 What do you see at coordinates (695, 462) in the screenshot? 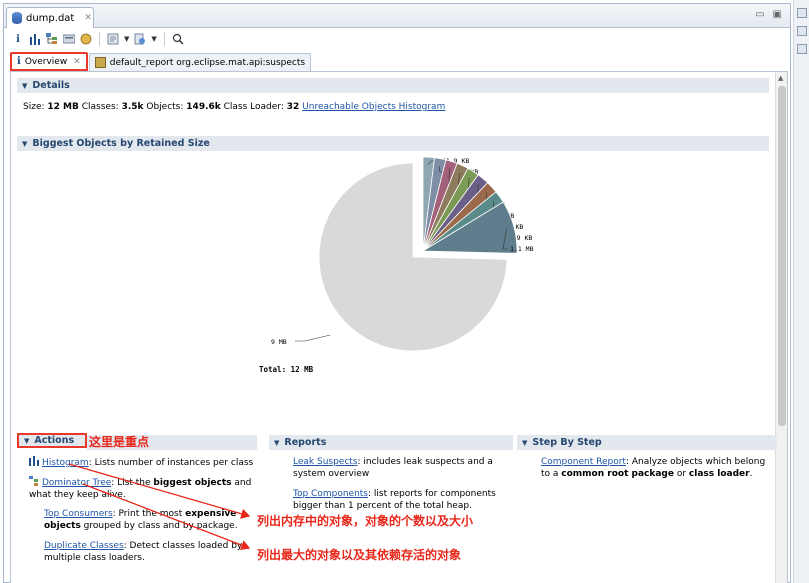
I see `component-report-description: : Analyze objects which belong` at bounding box center [695, 462].